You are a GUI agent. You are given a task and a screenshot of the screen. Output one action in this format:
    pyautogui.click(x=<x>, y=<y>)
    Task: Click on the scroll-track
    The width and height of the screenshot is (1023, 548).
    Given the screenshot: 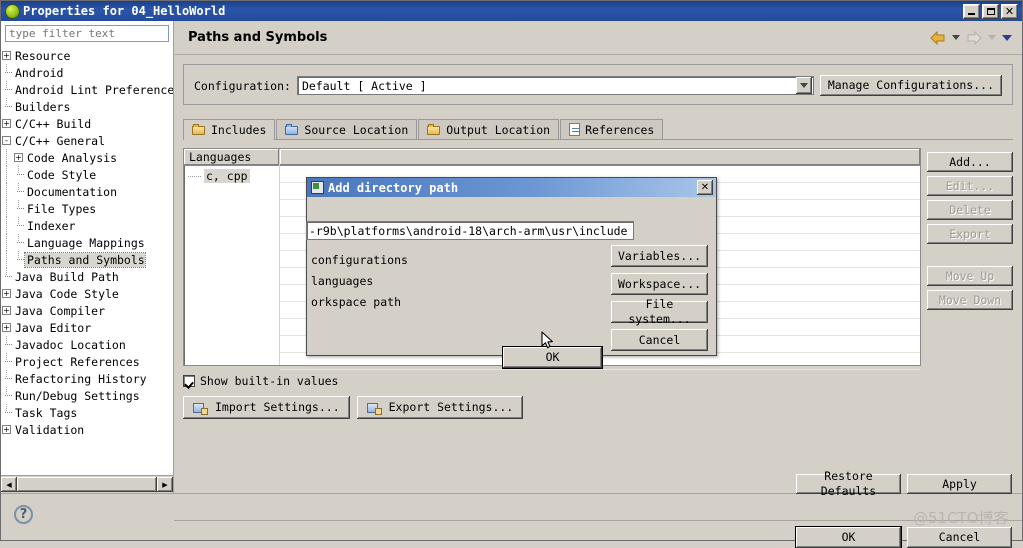 What is the action you would take?
    pyautogui.click(x=87, y=484)
    